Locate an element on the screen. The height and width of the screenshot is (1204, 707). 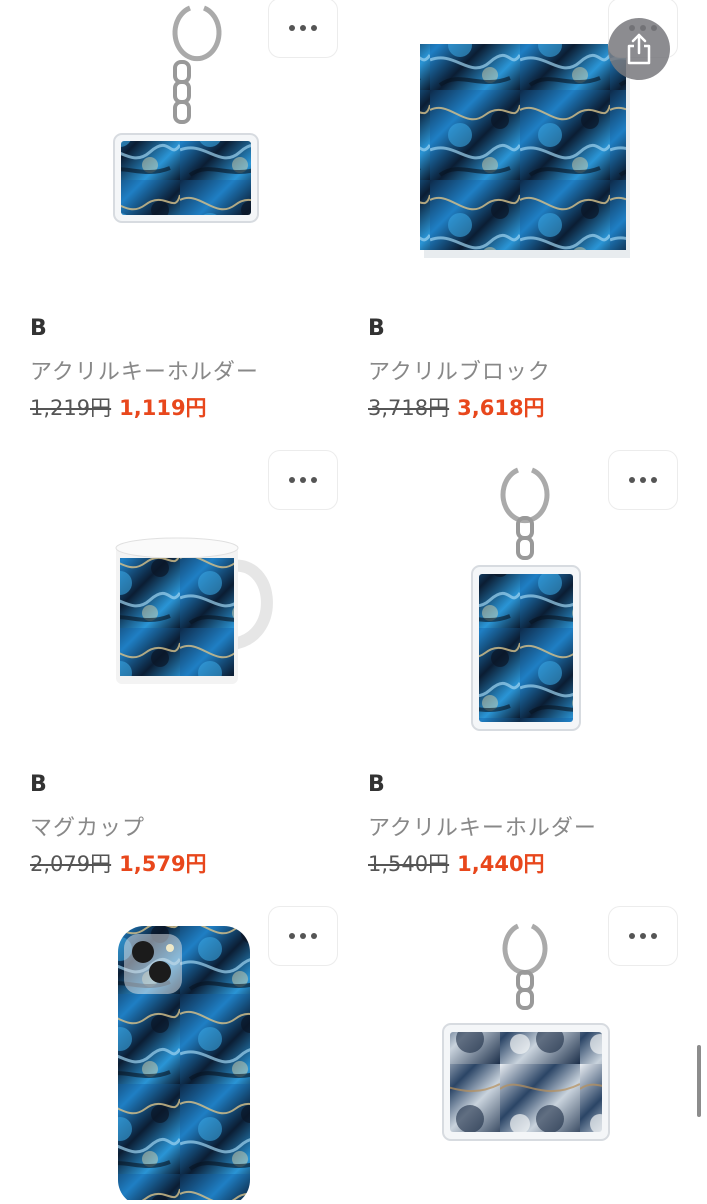
sale-price: 1,440円 is located at coordinates (501, 864).